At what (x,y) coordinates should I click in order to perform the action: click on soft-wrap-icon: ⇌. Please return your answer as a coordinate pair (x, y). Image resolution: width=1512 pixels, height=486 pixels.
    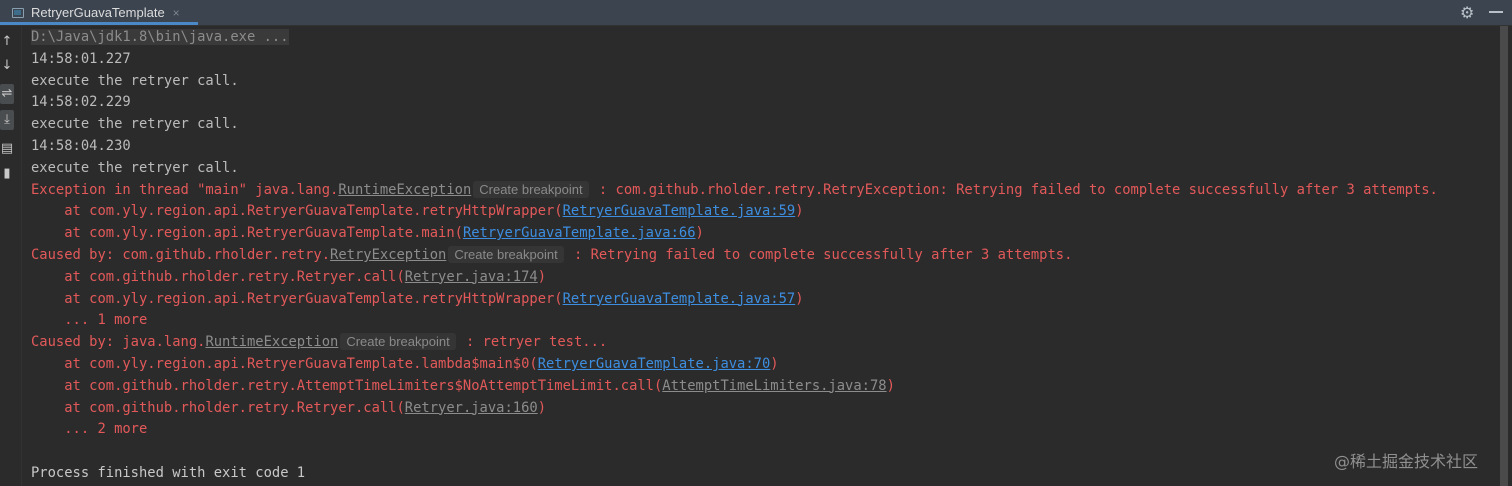
    Looking at the image, I should click on (7, 94).